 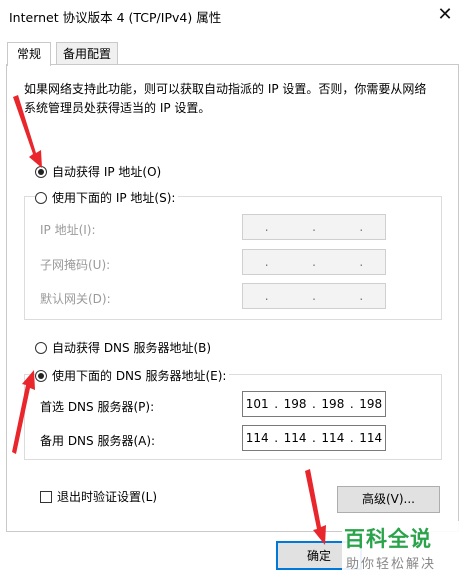 I want to click on watermark-subtitle: 助你轻松解决, so click(x=391, y=564).